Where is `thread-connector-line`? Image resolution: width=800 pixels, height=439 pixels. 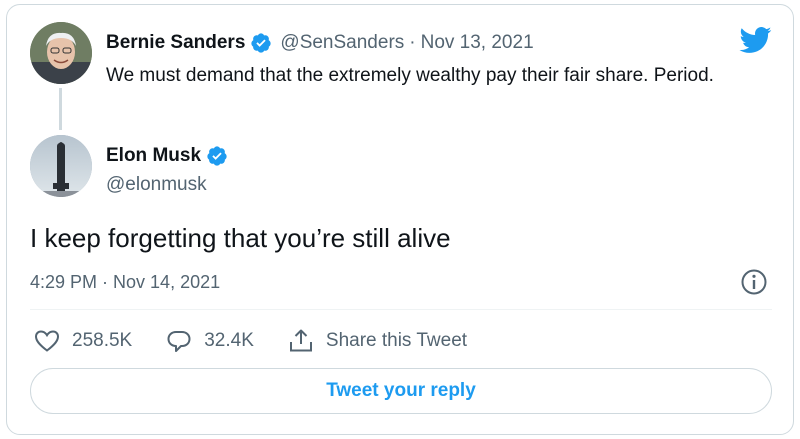 thread-connector-line is located at coordinates (60, 109).